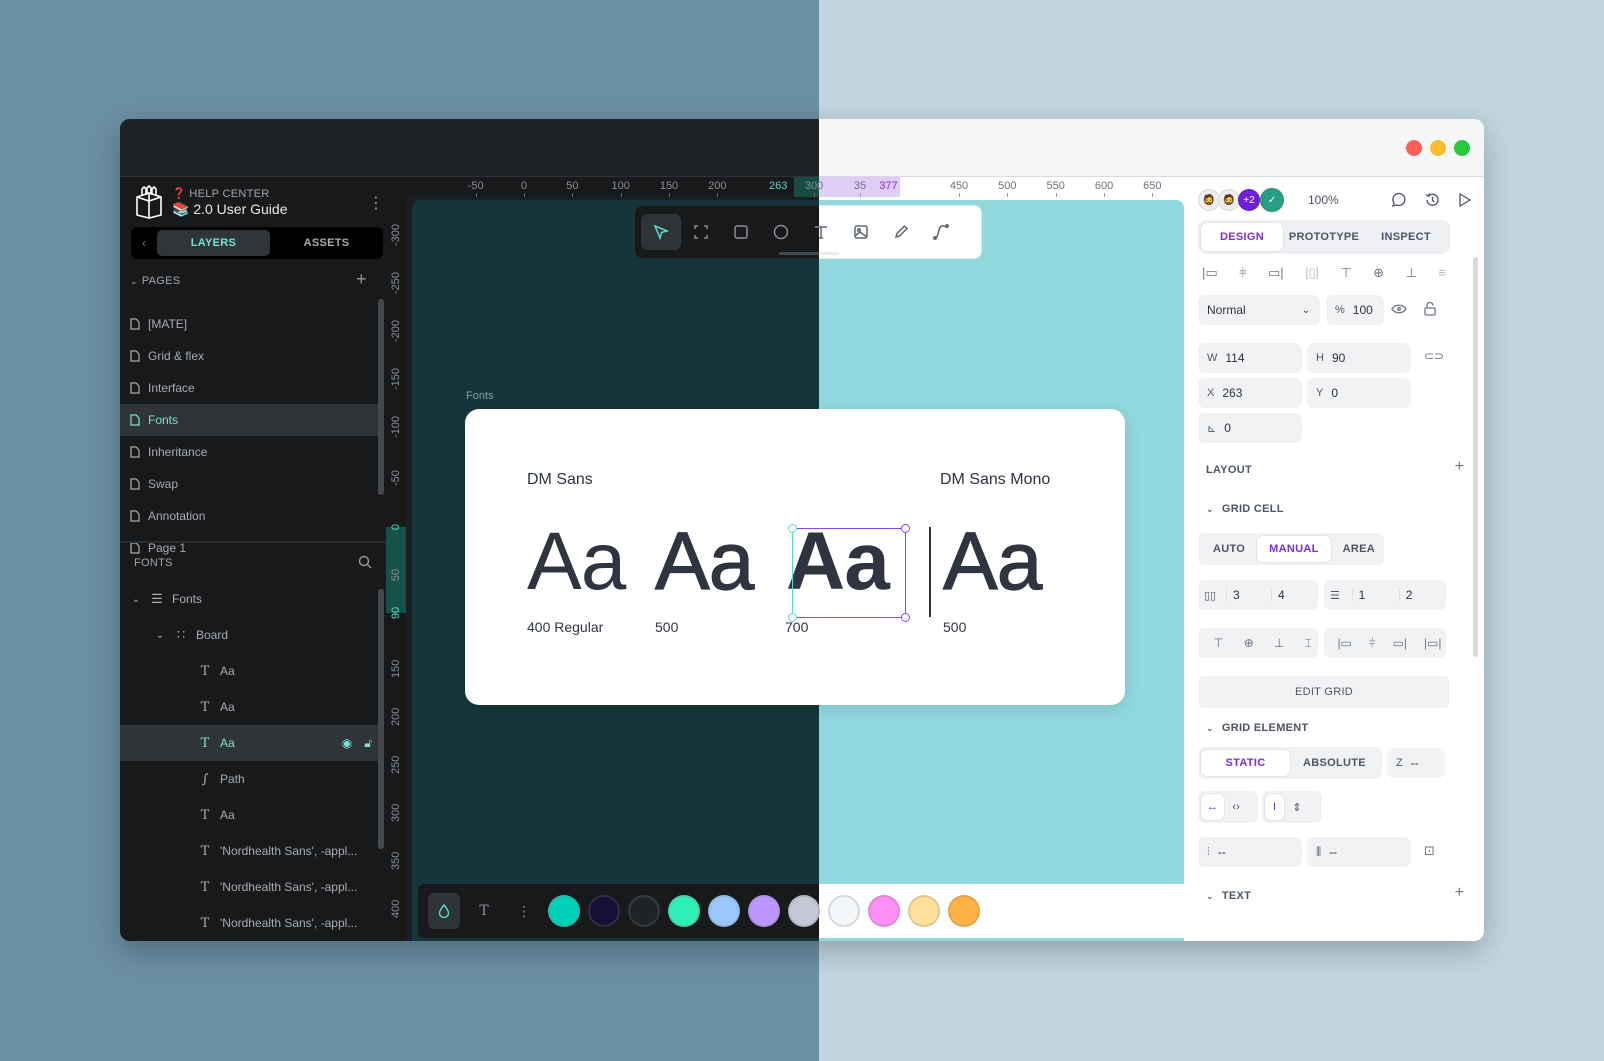 The width and height of the screenshot is (1604, 1061). Describe the element at coordinates (251, 388) in the screenshot. I see `page-item: Interface` at that location.